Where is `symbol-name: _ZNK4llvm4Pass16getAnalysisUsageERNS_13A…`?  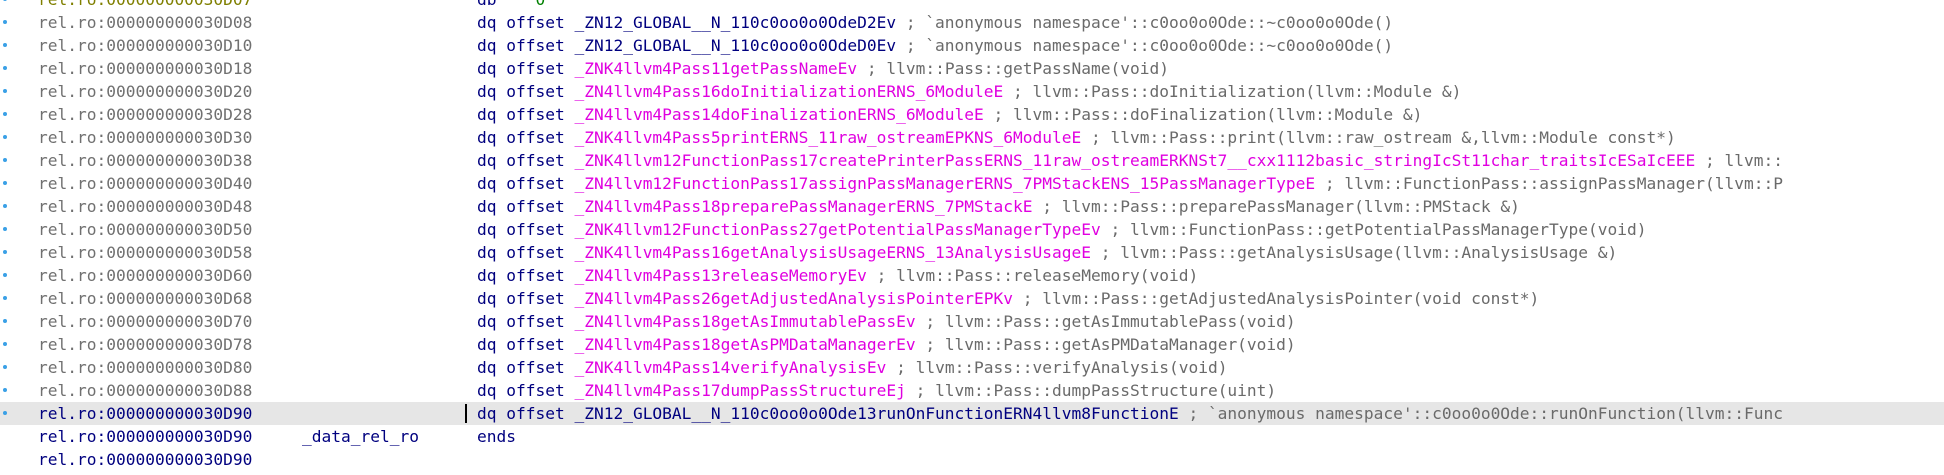
symbol-name: _ZNK4llvm4Pass16getAnalysisUsageERNS_13A… is located at coordinates (832, 252).